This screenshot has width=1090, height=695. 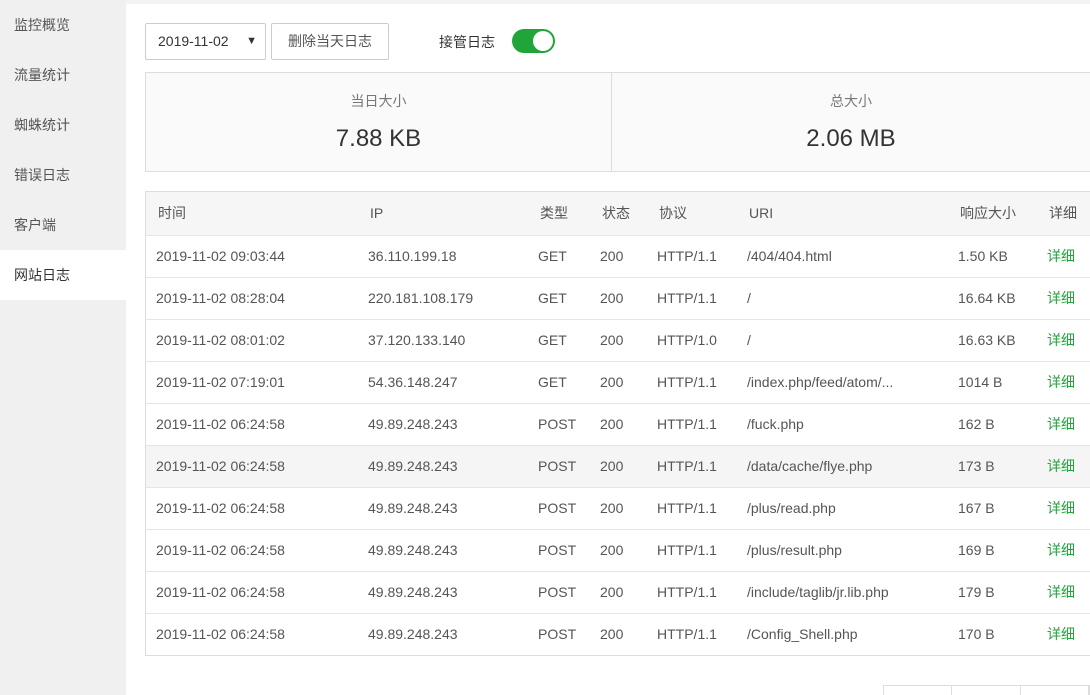 I want to click on cell-time: 2019-11-02 08:28:04, so click(x=252, y=297).